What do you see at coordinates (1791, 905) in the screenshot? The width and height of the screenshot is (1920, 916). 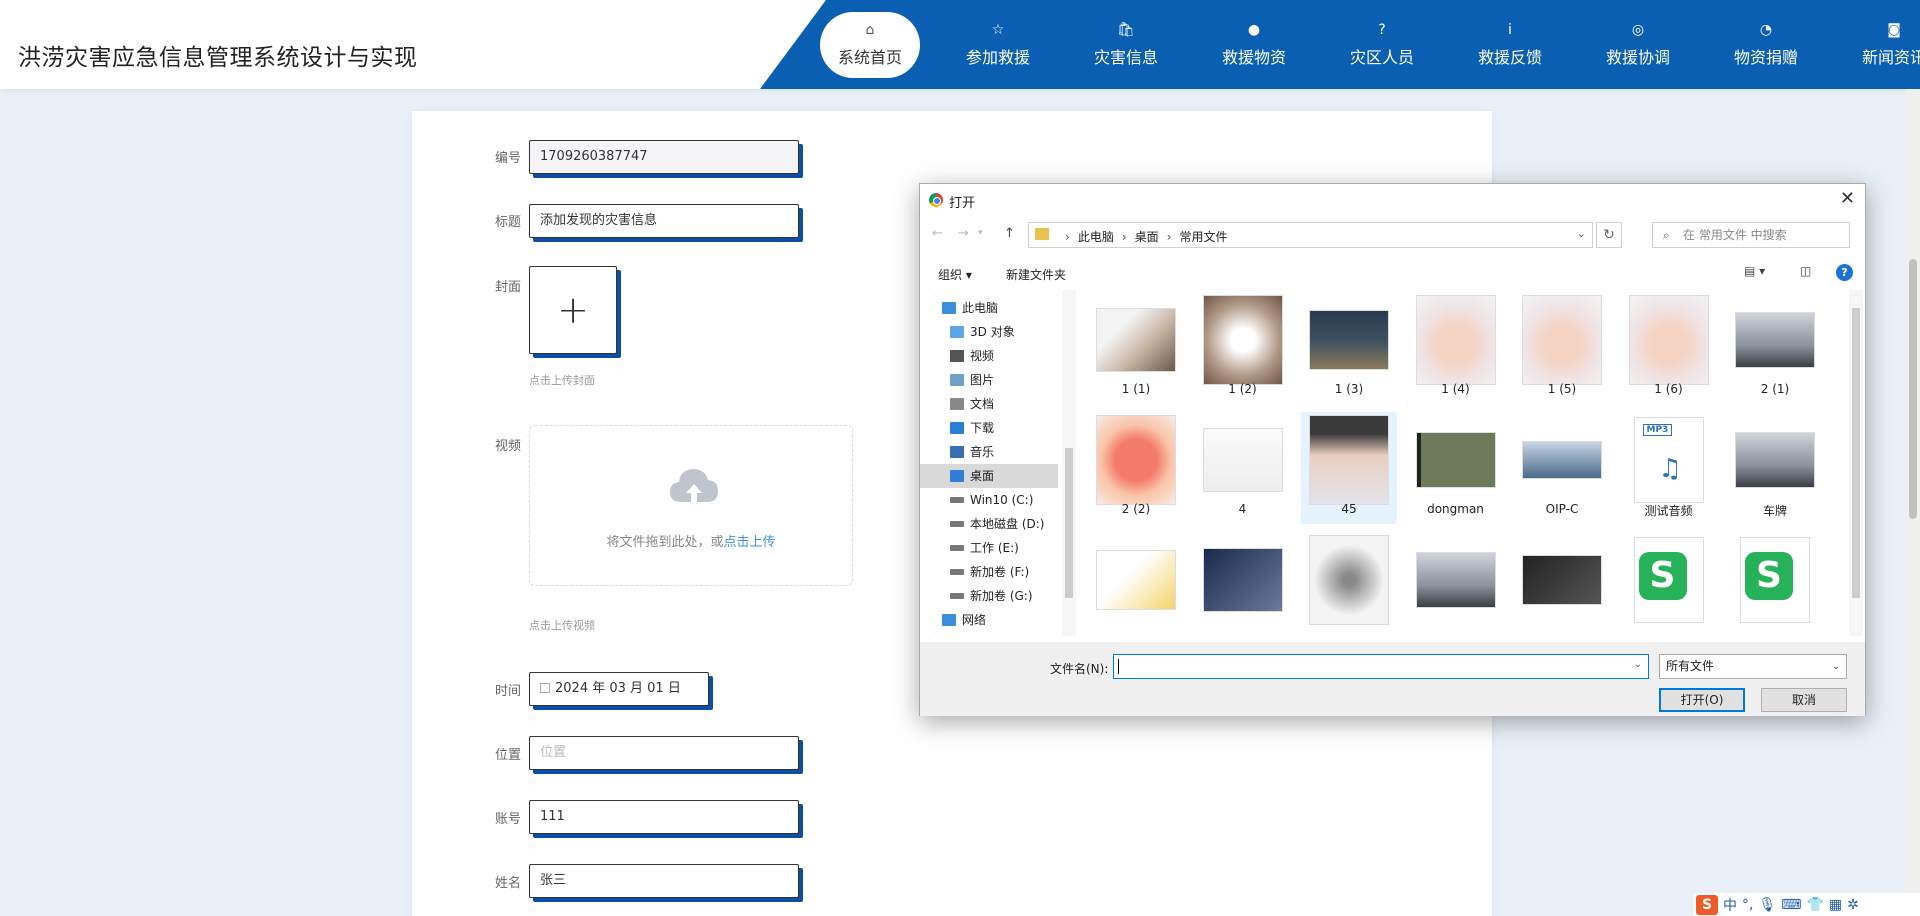 I see `keyboard-icon: ⌨` at bounding box center [1791, 905].